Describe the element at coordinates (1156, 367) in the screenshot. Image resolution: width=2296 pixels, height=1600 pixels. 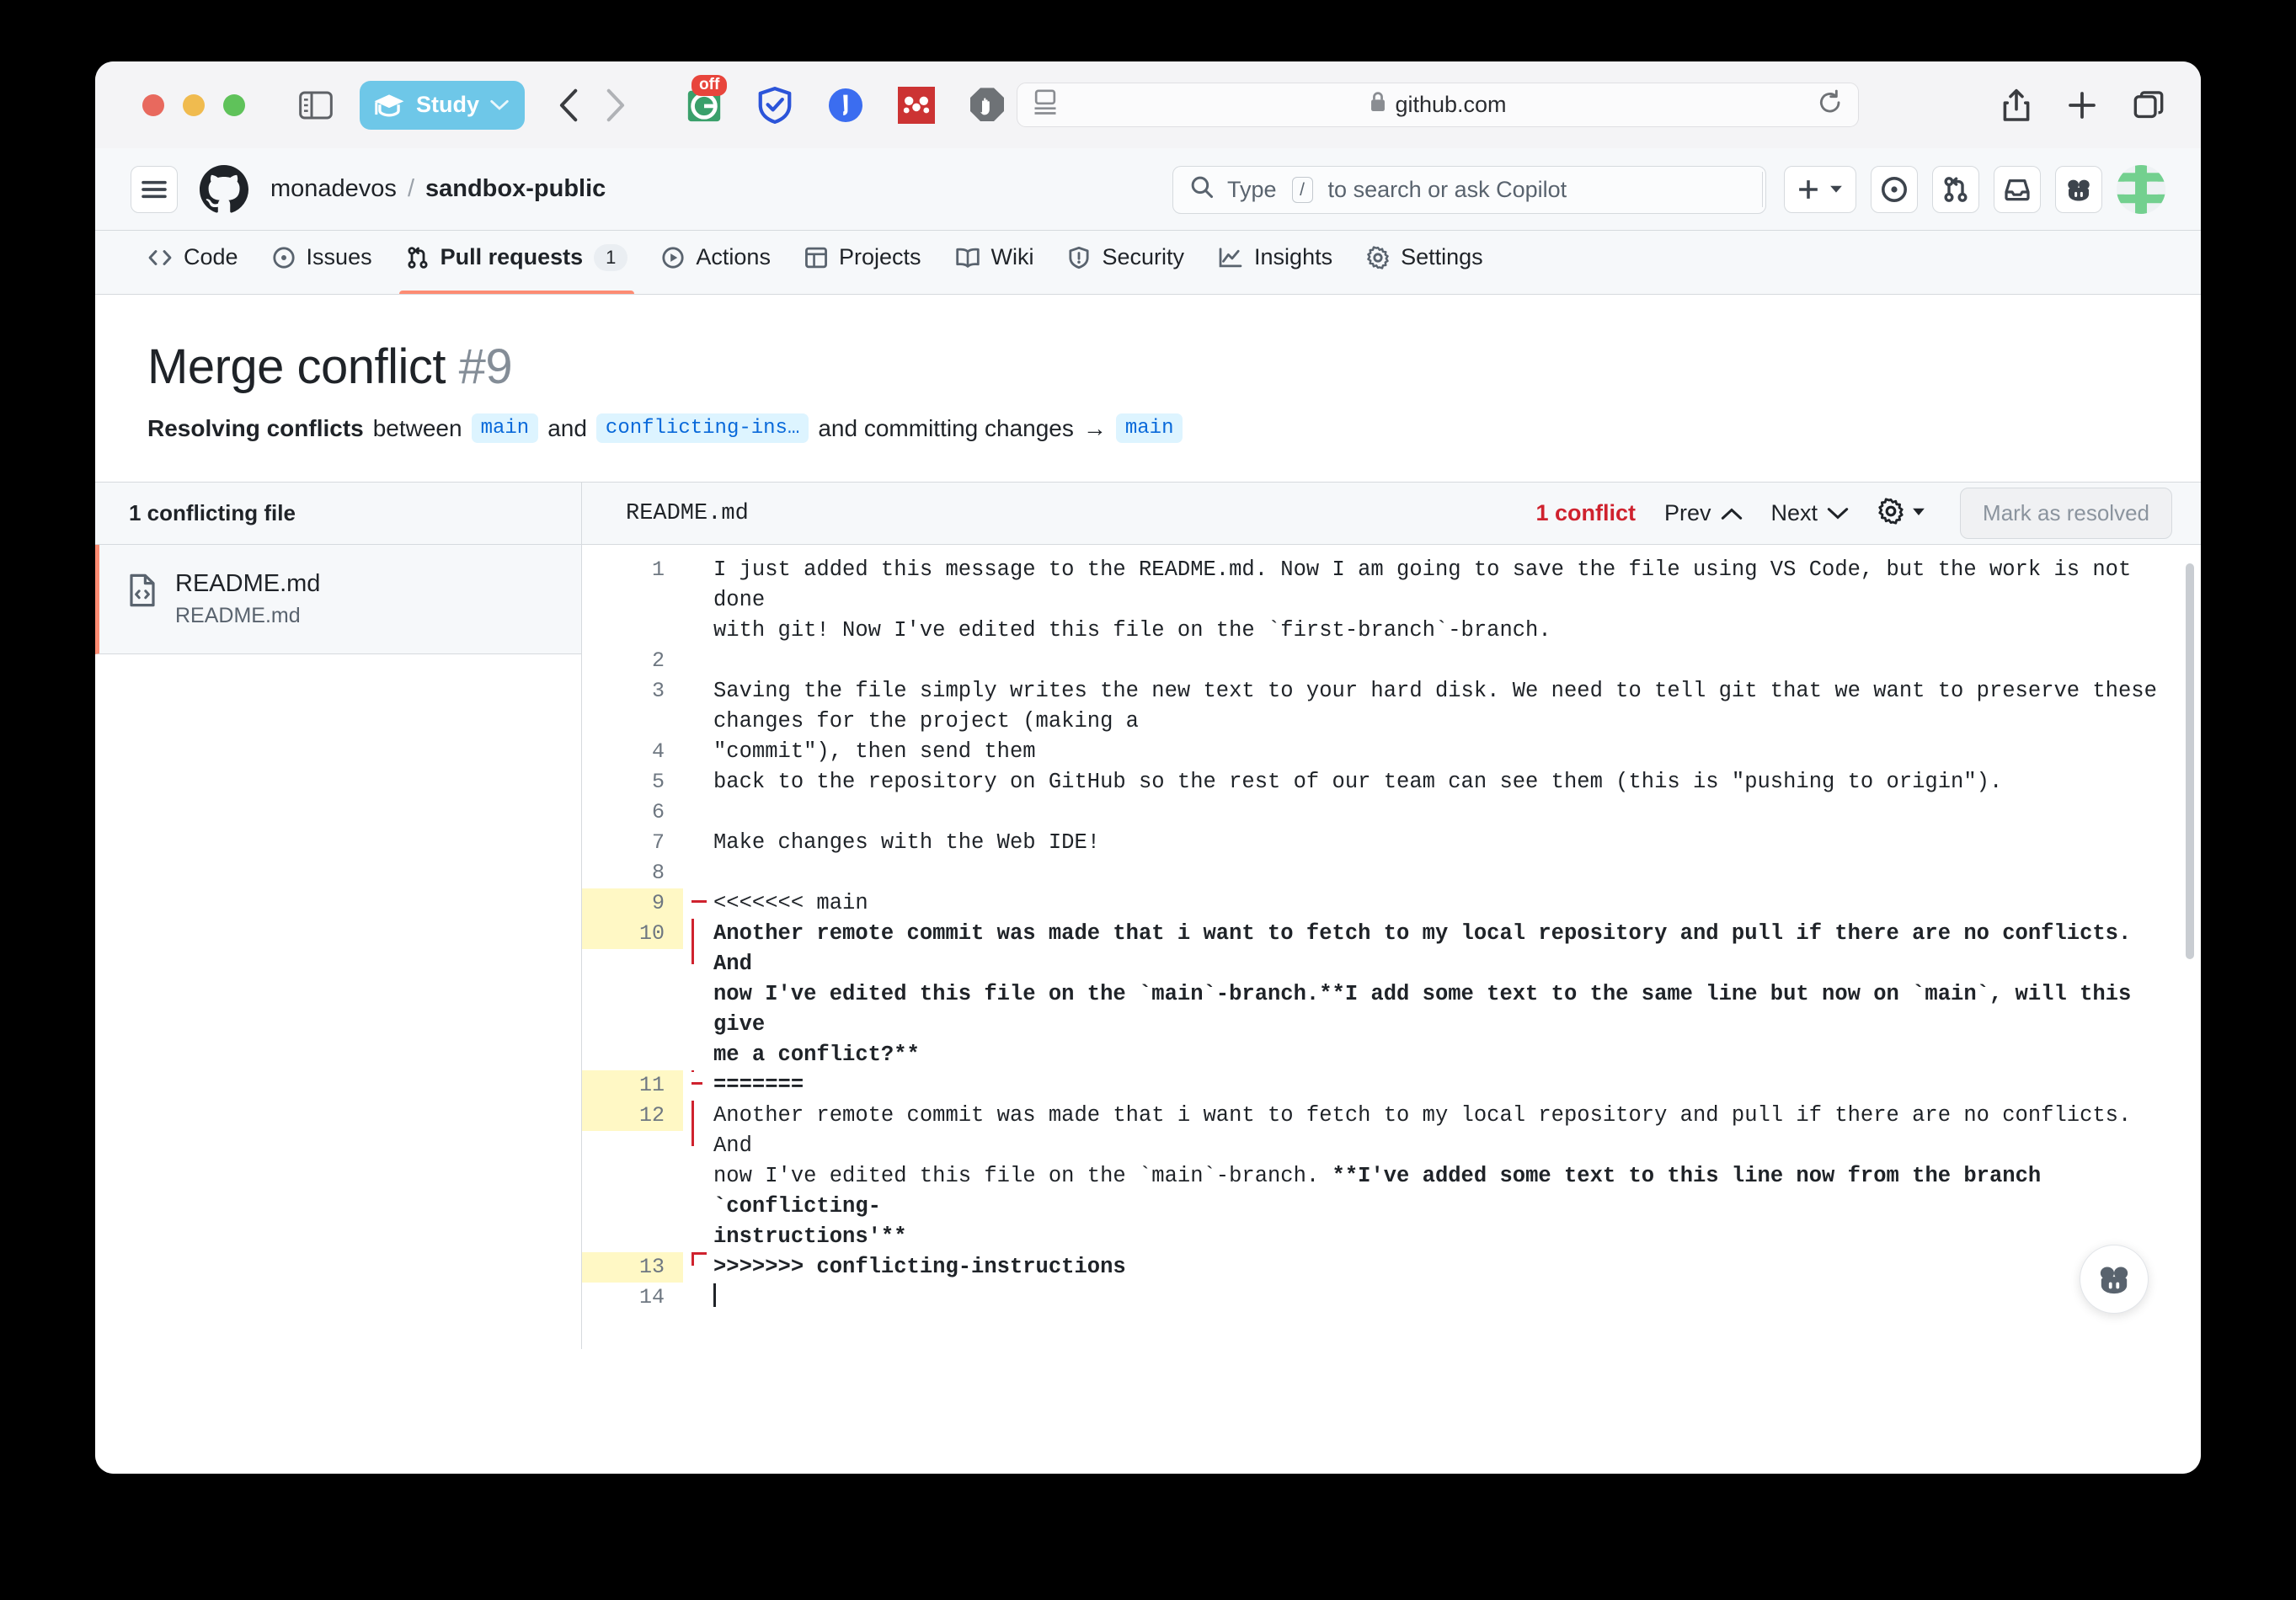
I see `page-title: Merge conflict #9` at that location.